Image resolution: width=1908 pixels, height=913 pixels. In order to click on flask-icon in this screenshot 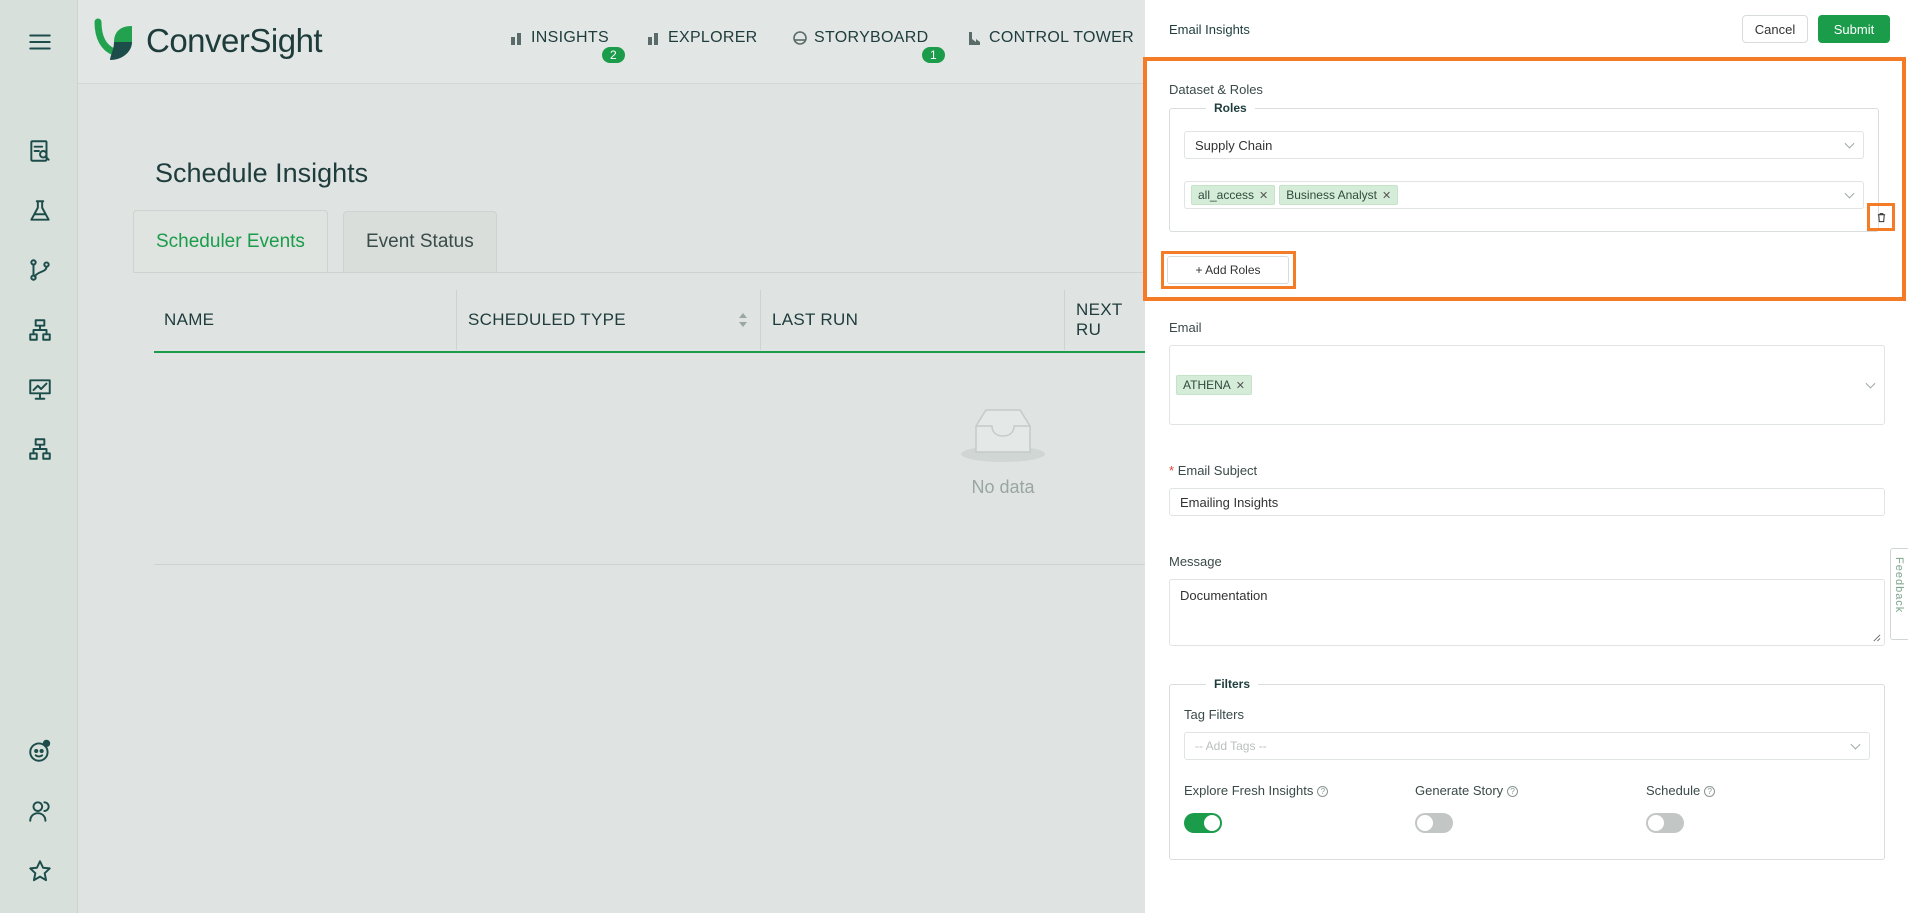, I will do `click(40, 211)`.